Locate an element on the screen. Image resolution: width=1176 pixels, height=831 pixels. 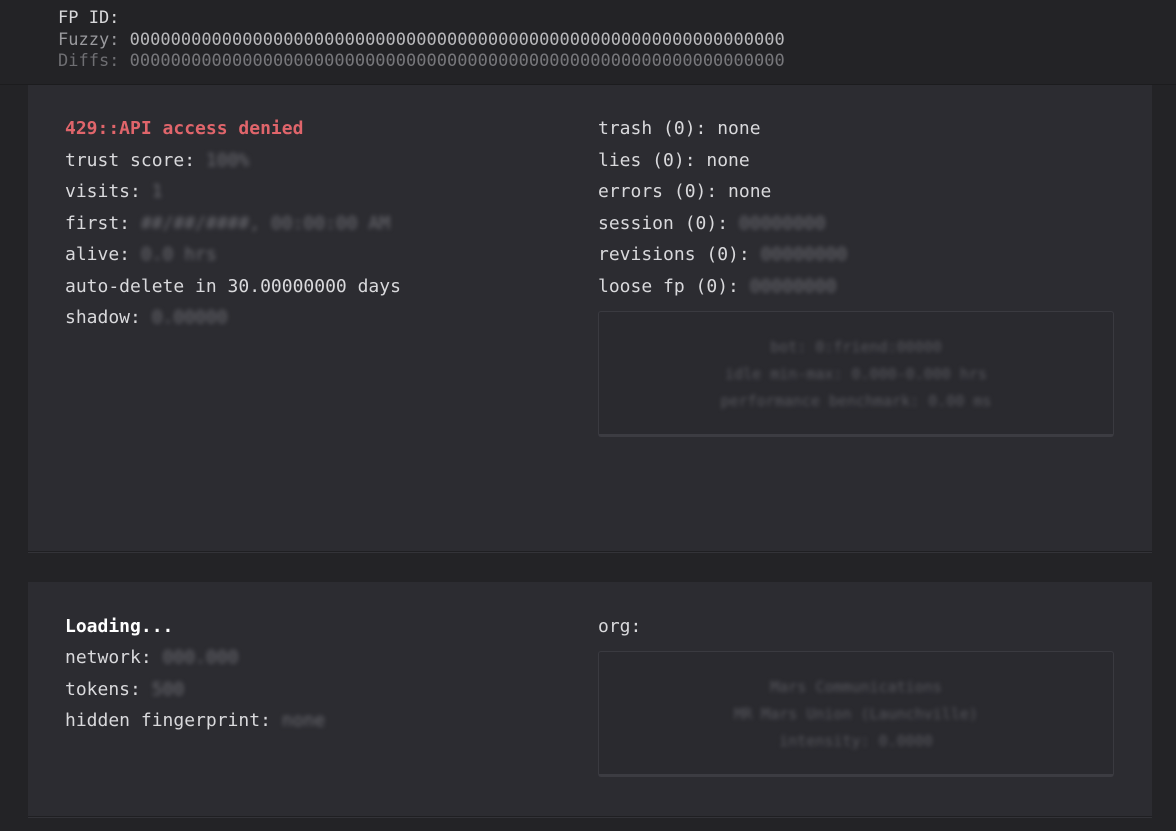
hidden-fingerprint-value: none is located at coordinates (303, 720).